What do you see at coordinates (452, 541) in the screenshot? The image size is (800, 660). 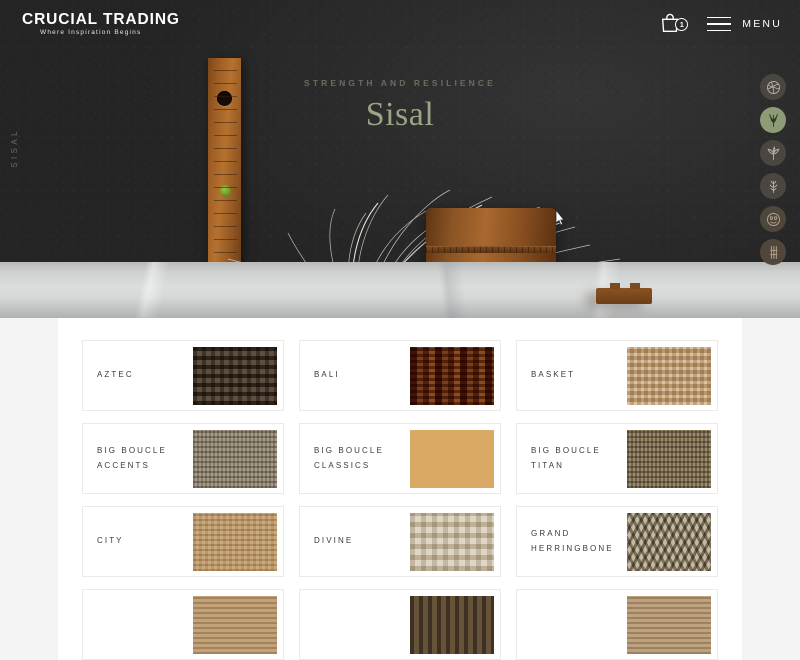 I see `product-swatch-divine` at bounding box center [452, 541].